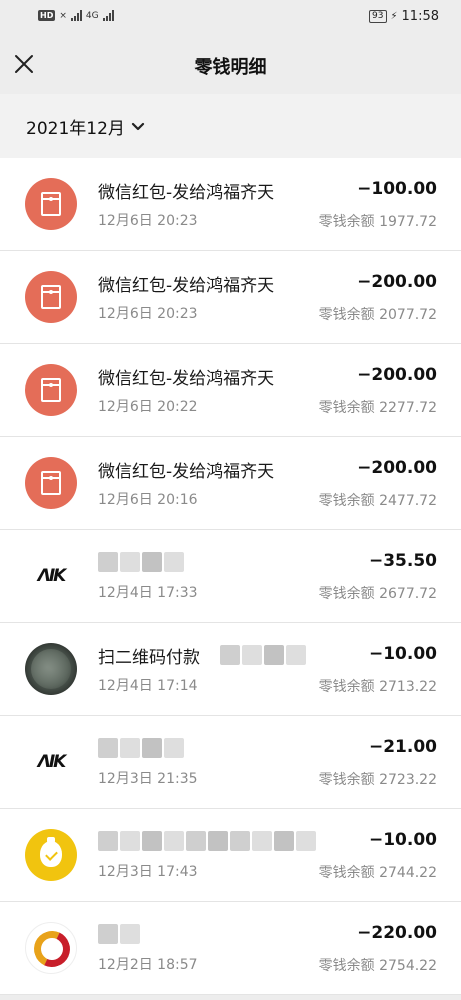 This screenshot has width=461, height=1000. Describe the element at coordinates (230, 126) in the screenshot. I see `filter-bar: 2021年12月` at that location.